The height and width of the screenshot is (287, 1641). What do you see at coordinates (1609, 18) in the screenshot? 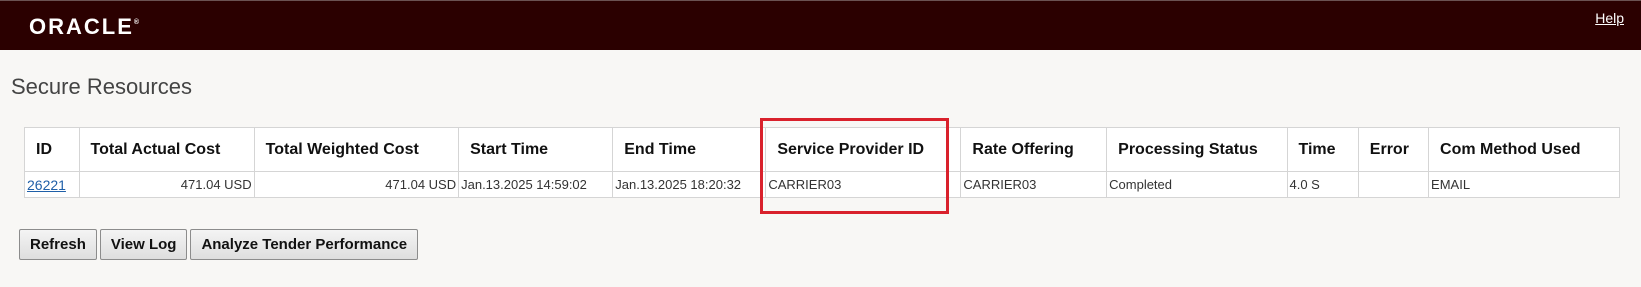
I see `help-link: Help` at bounding box center [1609, 18].